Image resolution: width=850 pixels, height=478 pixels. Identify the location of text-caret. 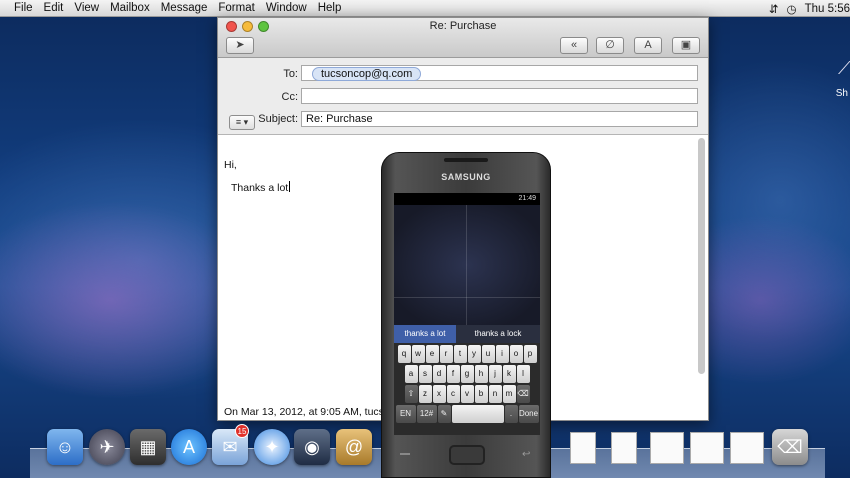
(290, 186).